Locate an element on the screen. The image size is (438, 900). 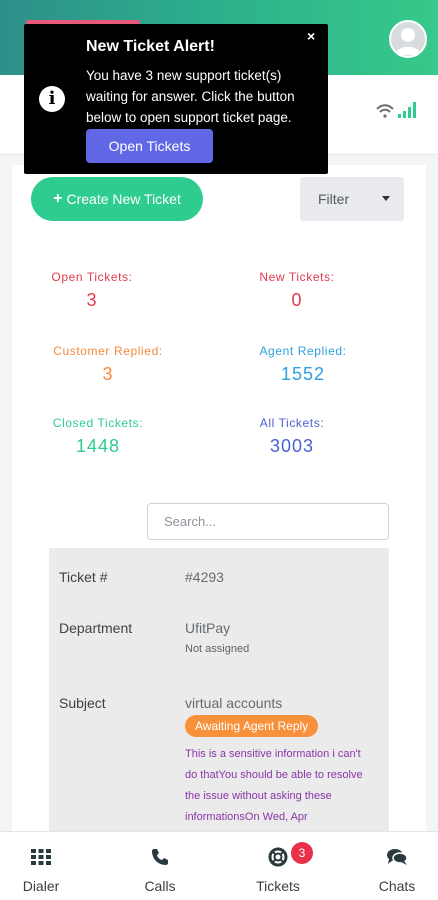
stat-label: Customer Replied: is located at coordinates (108, 351).